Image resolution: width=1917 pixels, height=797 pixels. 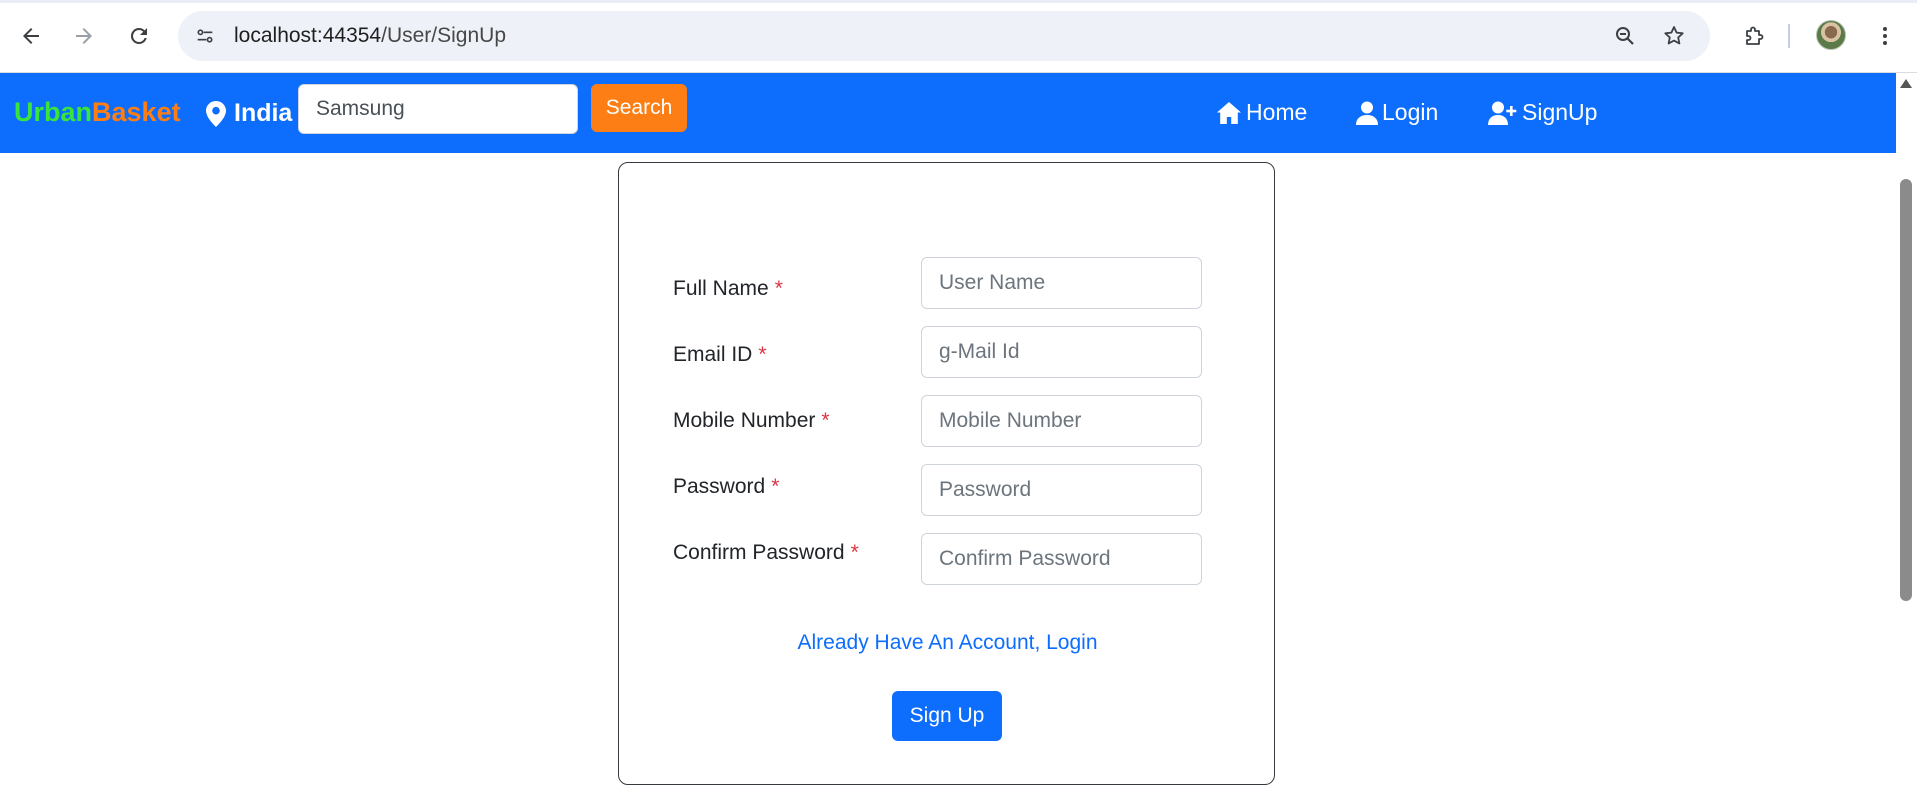 What do you see at coordinates (759, 552) in the screenshot?
I see `confirm-password-label-text: Confirm Password` at bounding box center [759, 552].